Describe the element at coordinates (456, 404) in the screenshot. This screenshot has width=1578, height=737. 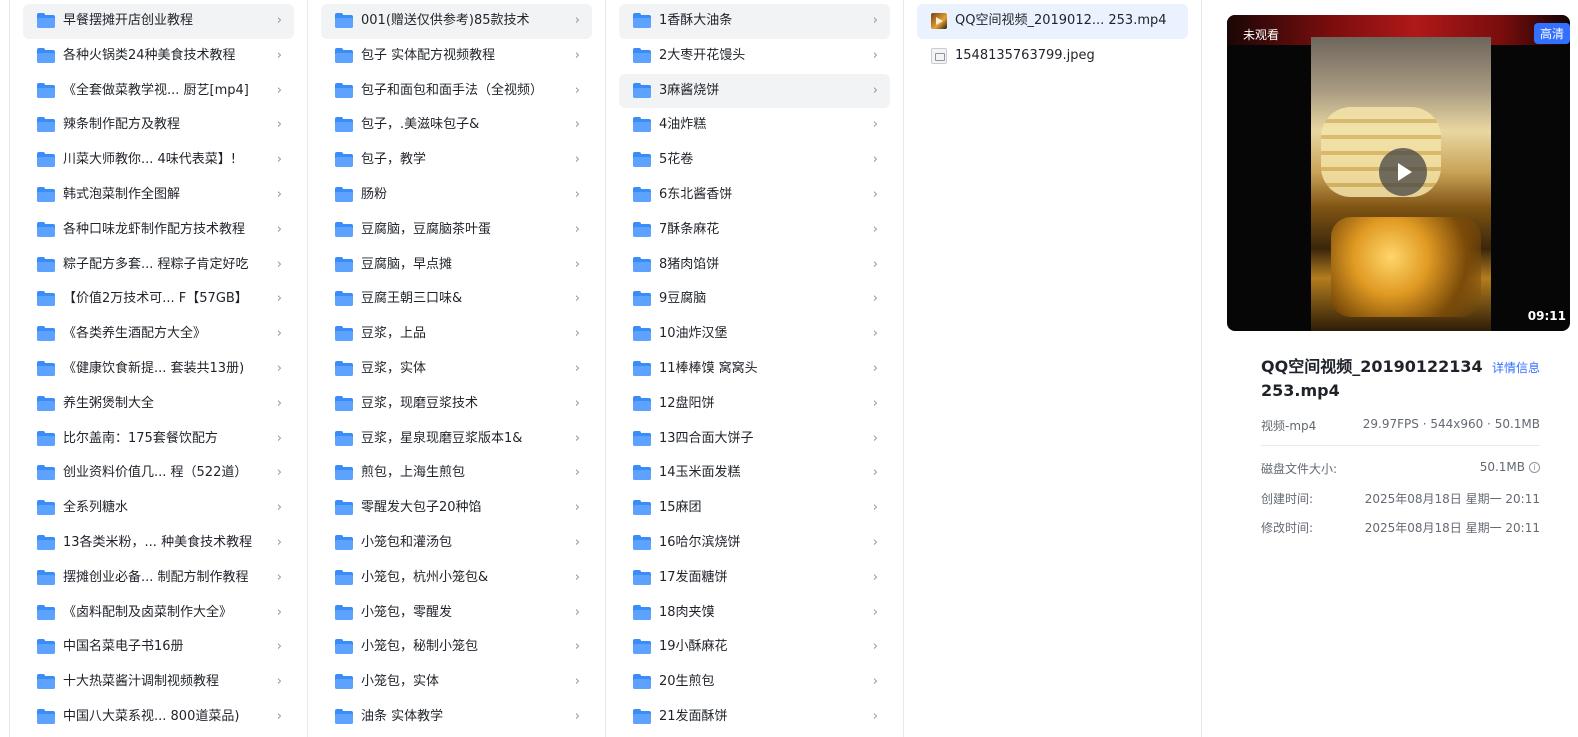
I see `folder-row: 豆浆，现磨豆浆技术 ›` at that location.